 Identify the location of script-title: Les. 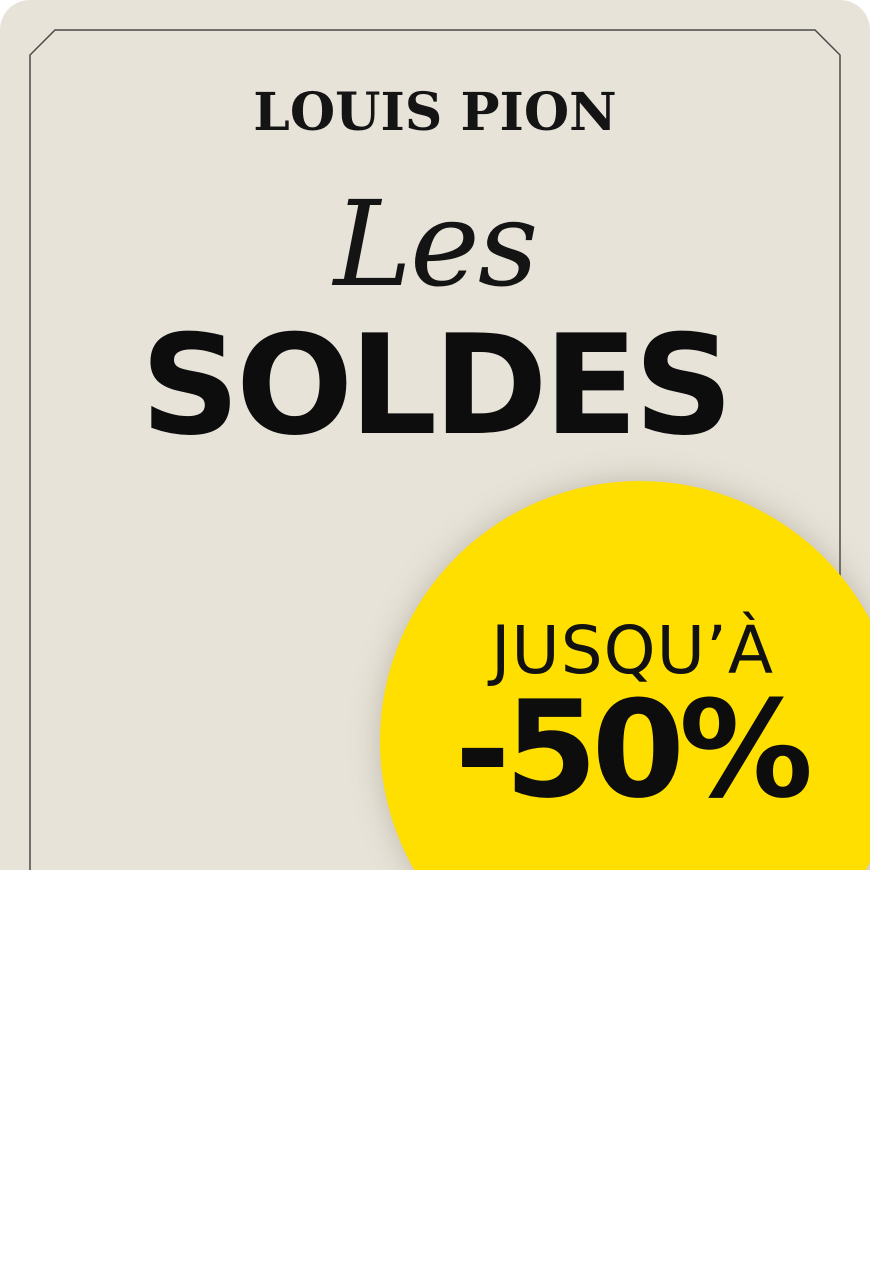
(436, 244).